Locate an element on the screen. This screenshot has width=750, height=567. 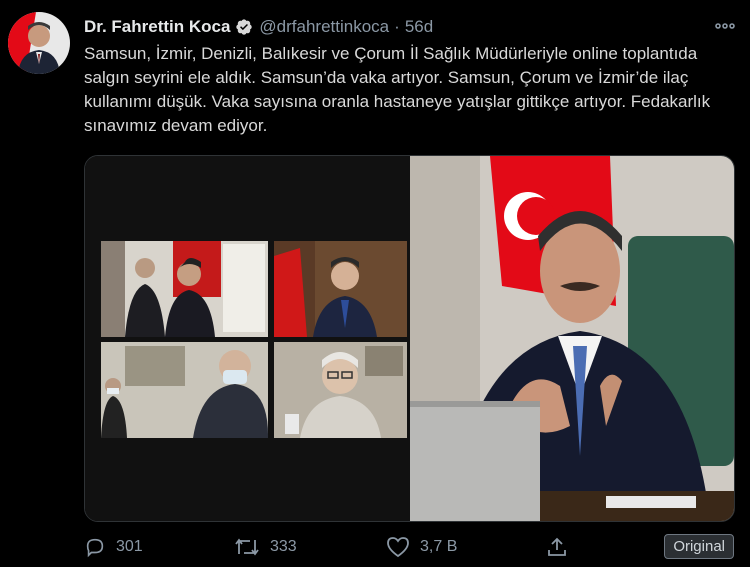
author-name: Dr. Fahrettin Koca is located at coordinates (157, 27).